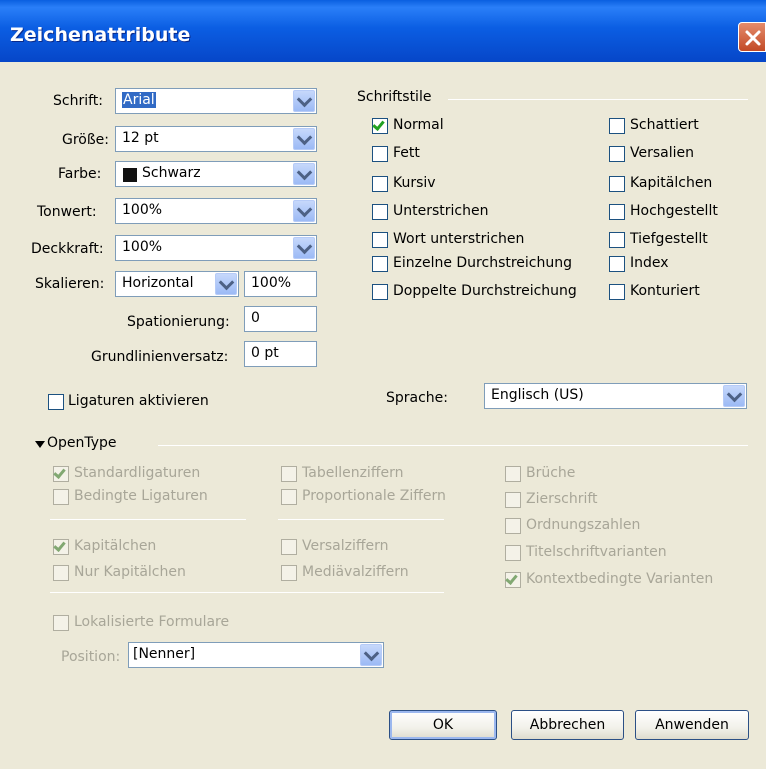 The width and height of the screenshot is (766, 769). Describe the element at coordinates (138, 401) in the screenshot. I see `ligaturen-label: Ligaturen aktivieren` at that location.